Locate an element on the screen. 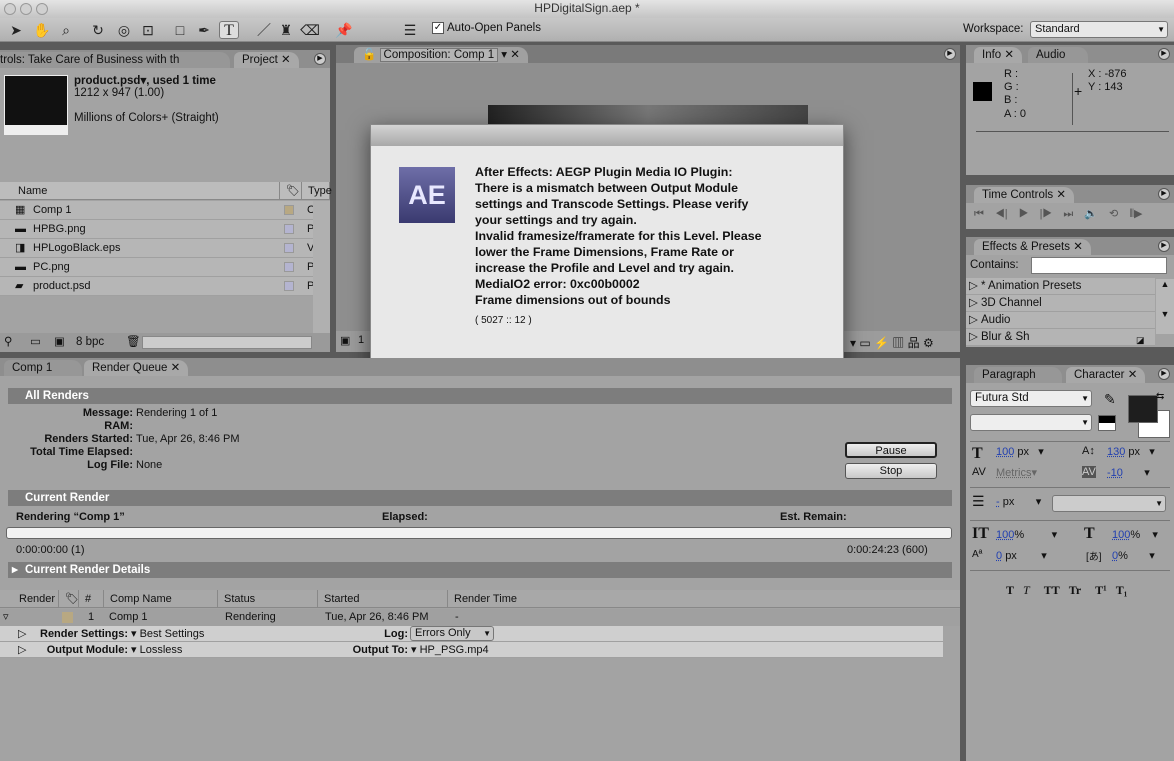 Image resolution: width=1174 pixels, height=761 pixels. project-item: ▰ product.psd P is located at coordinates (157, 286).